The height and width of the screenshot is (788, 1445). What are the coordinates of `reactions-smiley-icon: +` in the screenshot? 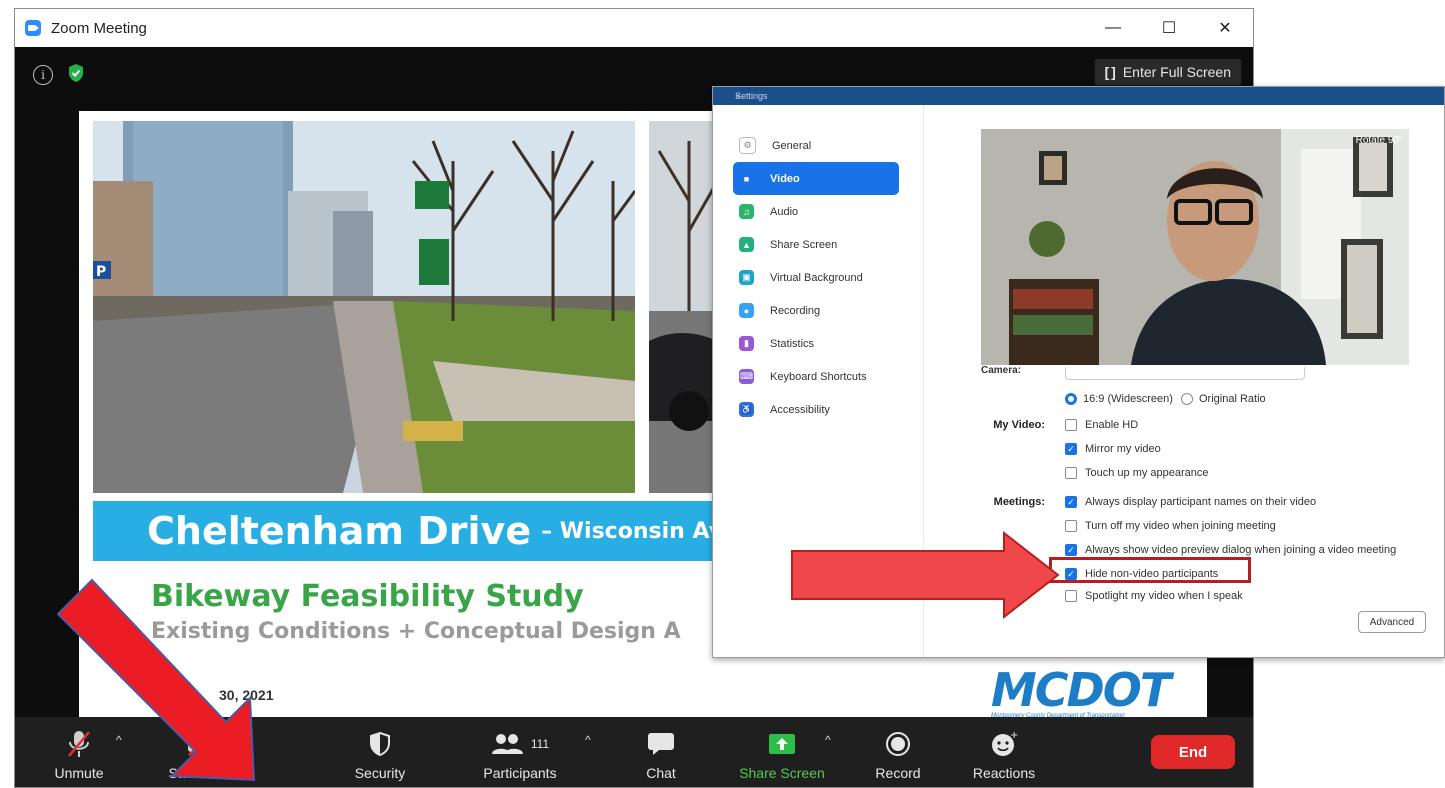 It's located at (1004, 744).